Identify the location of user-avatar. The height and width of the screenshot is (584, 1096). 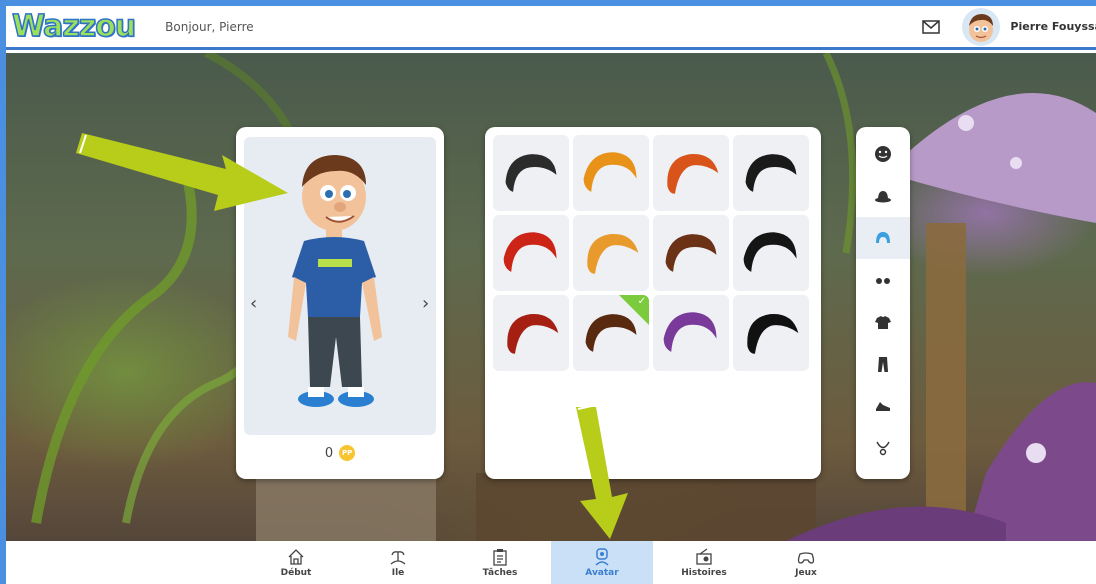
(981, 26).